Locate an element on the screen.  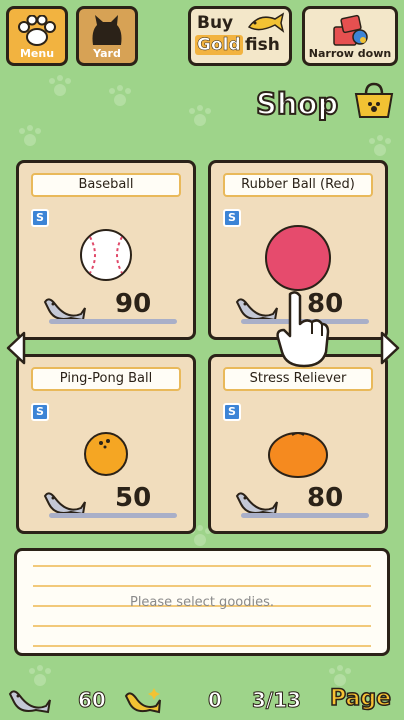
shopping-bag-icon is located at coordinates (374, 100).